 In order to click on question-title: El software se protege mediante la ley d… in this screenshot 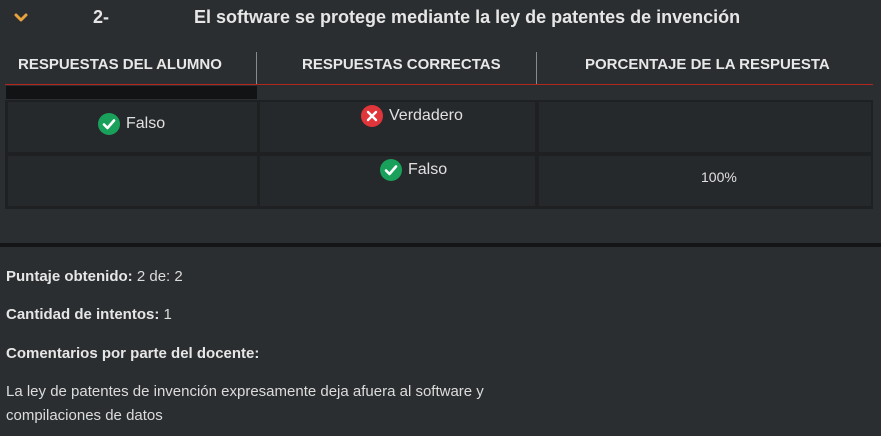, I will do `click(467, 17)`.